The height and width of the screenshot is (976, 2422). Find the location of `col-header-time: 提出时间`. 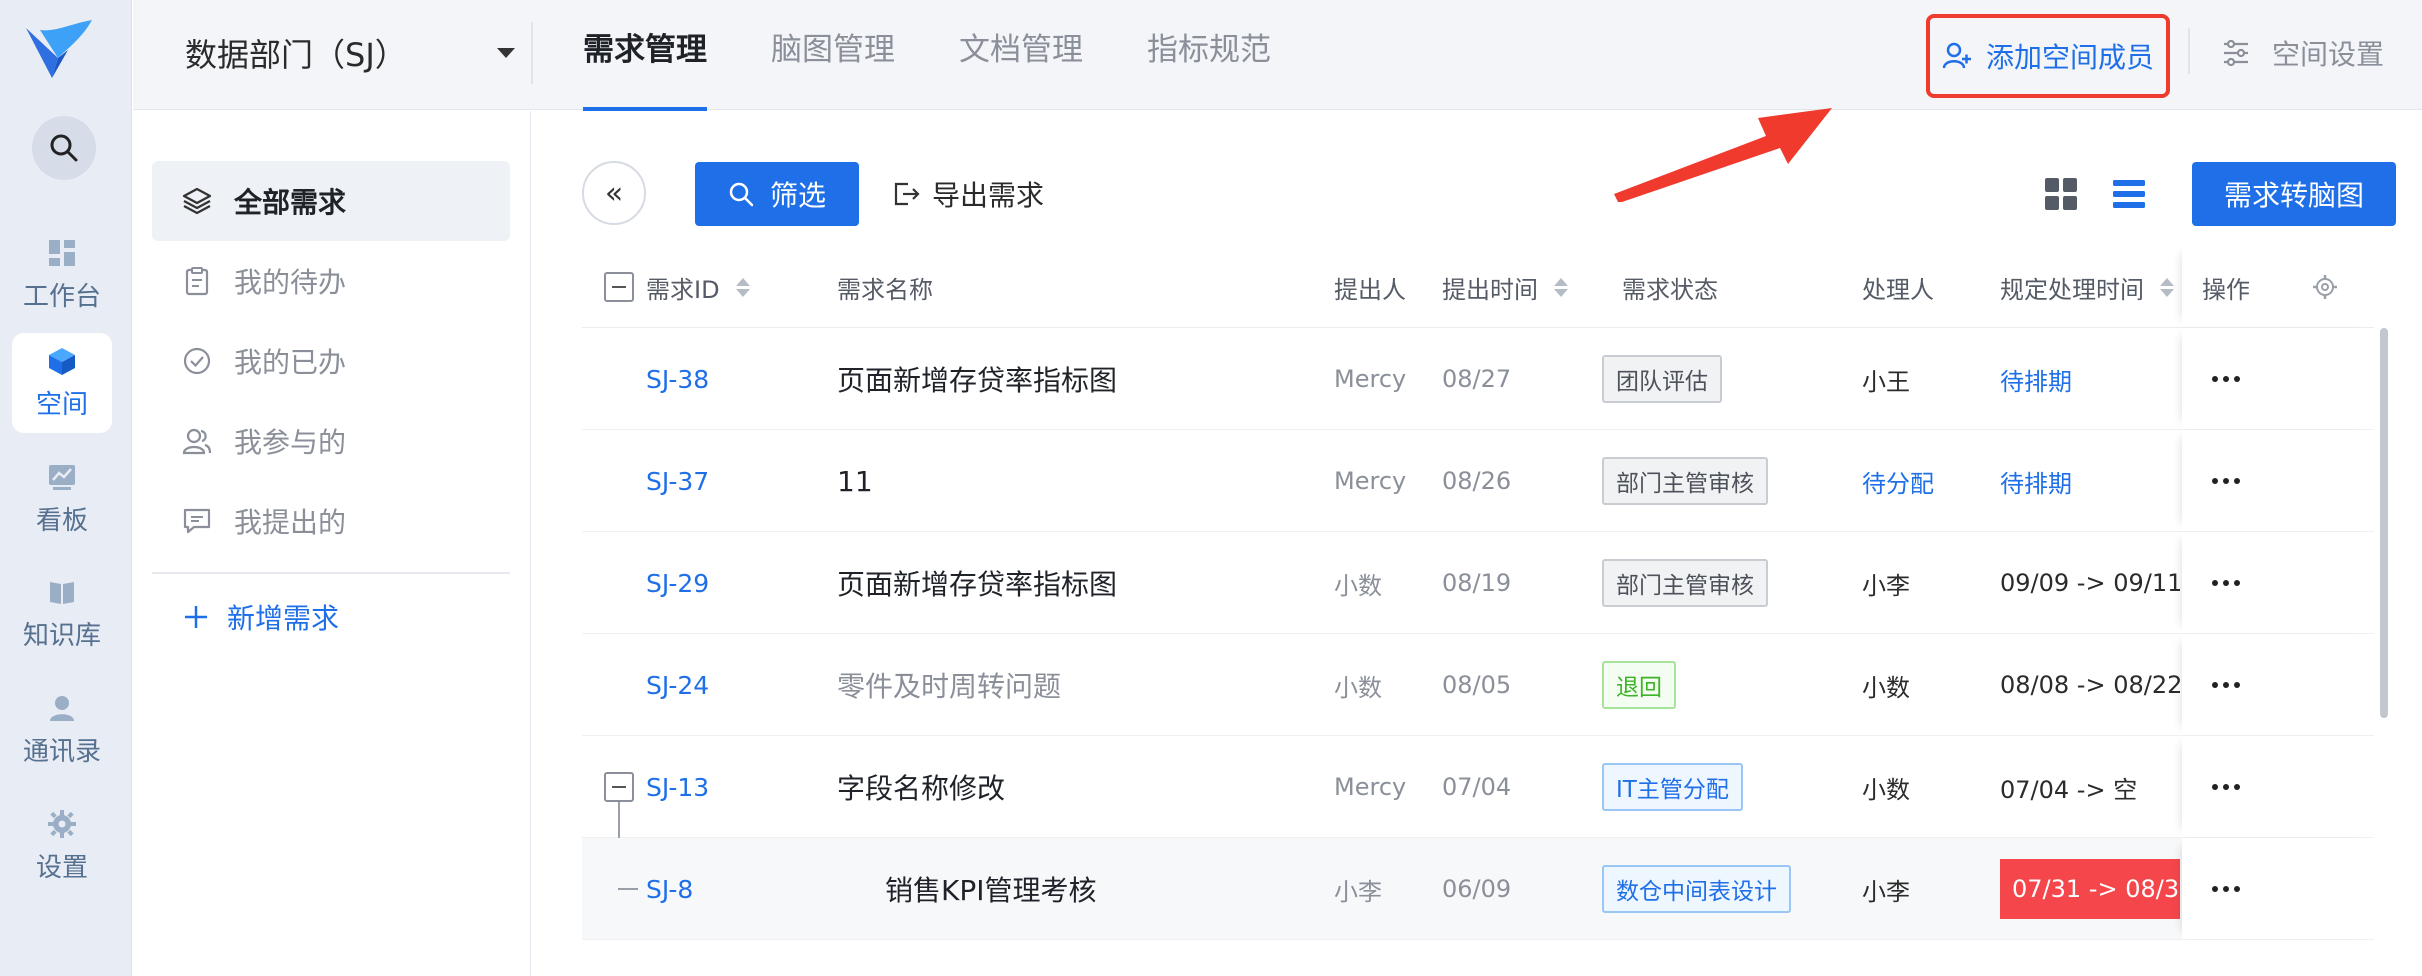

col-header-time: 提出时间 is located at coordinates (1505, 287).